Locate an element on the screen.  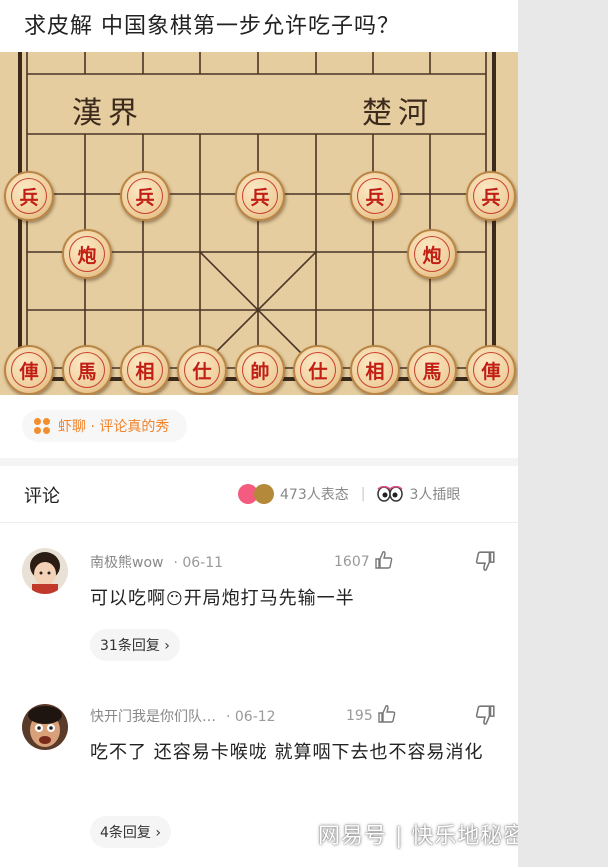
money-reaction-icon is located at coordinates (264, 494).